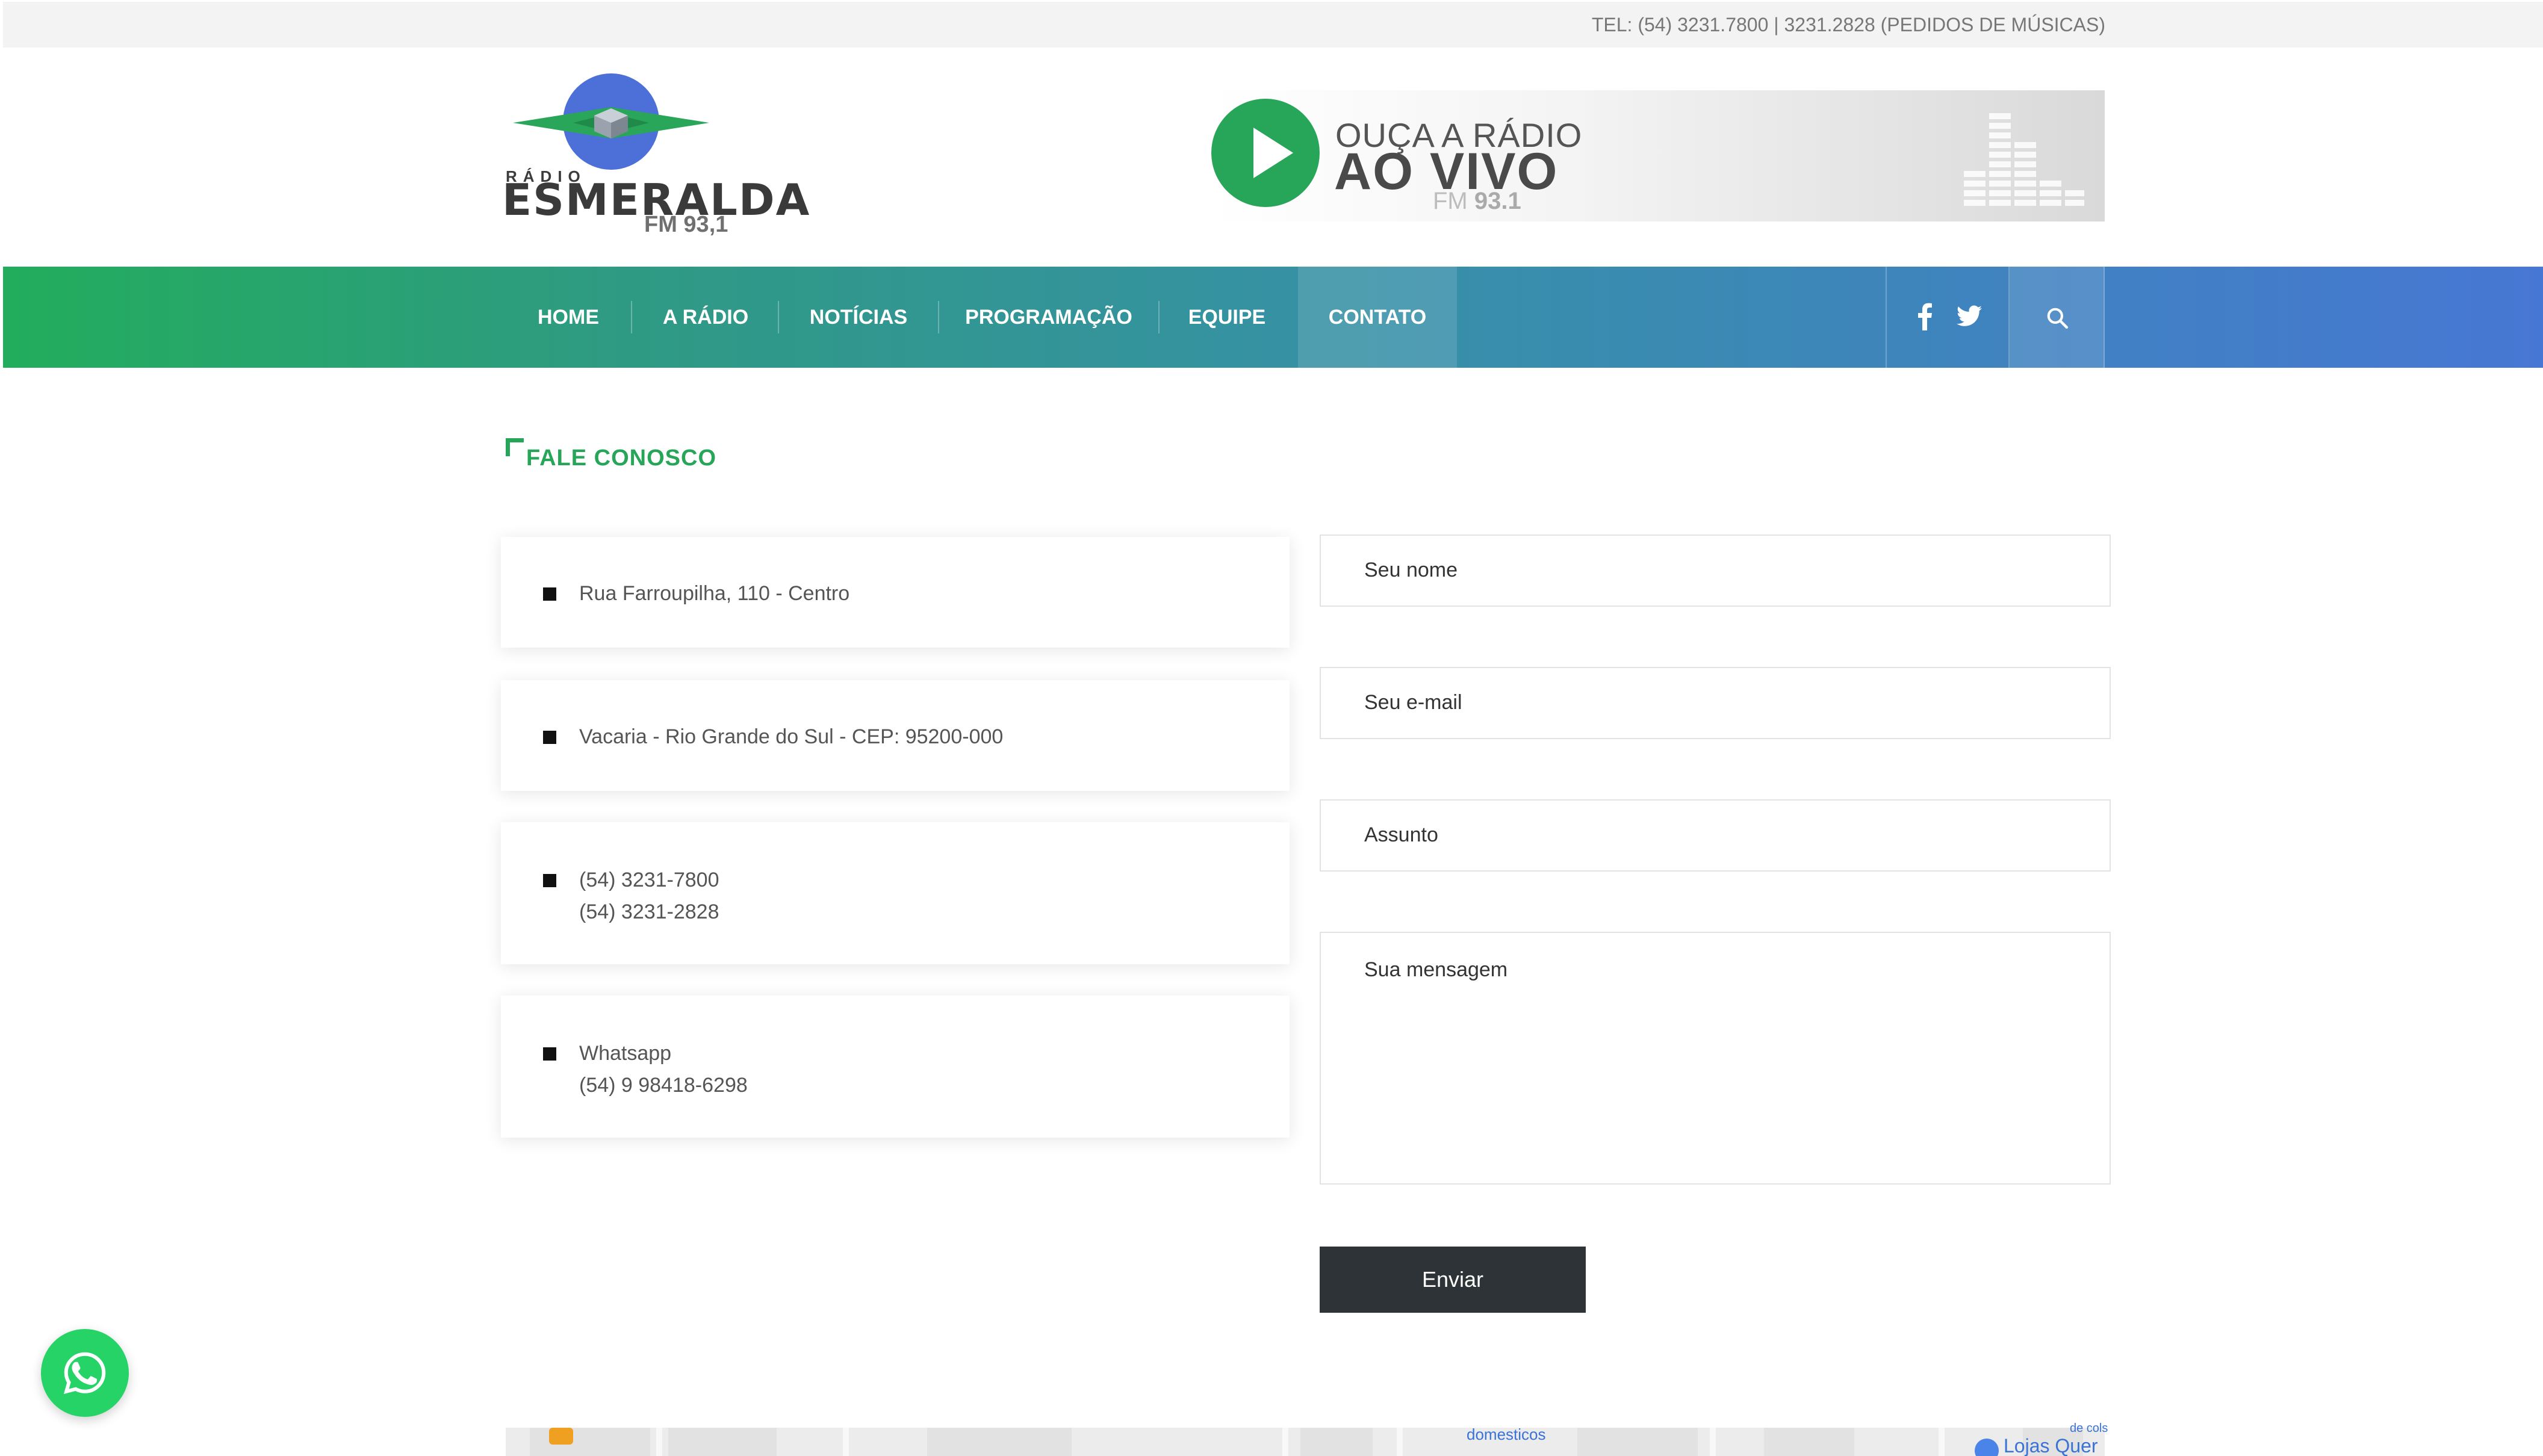 The width and height of the screenshot is (2543, 1456). I want to click on map-pin-icon, so click(1987, 1447).